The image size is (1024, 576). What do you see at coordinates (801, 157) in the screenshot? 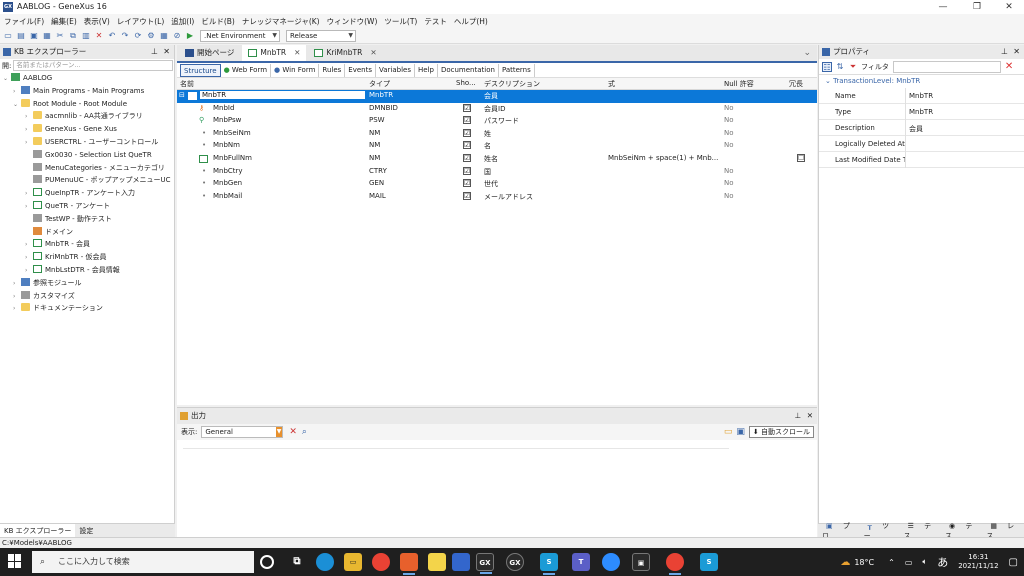
I see `redundant-checkbox: ☐` at bounding box center [801, 157].